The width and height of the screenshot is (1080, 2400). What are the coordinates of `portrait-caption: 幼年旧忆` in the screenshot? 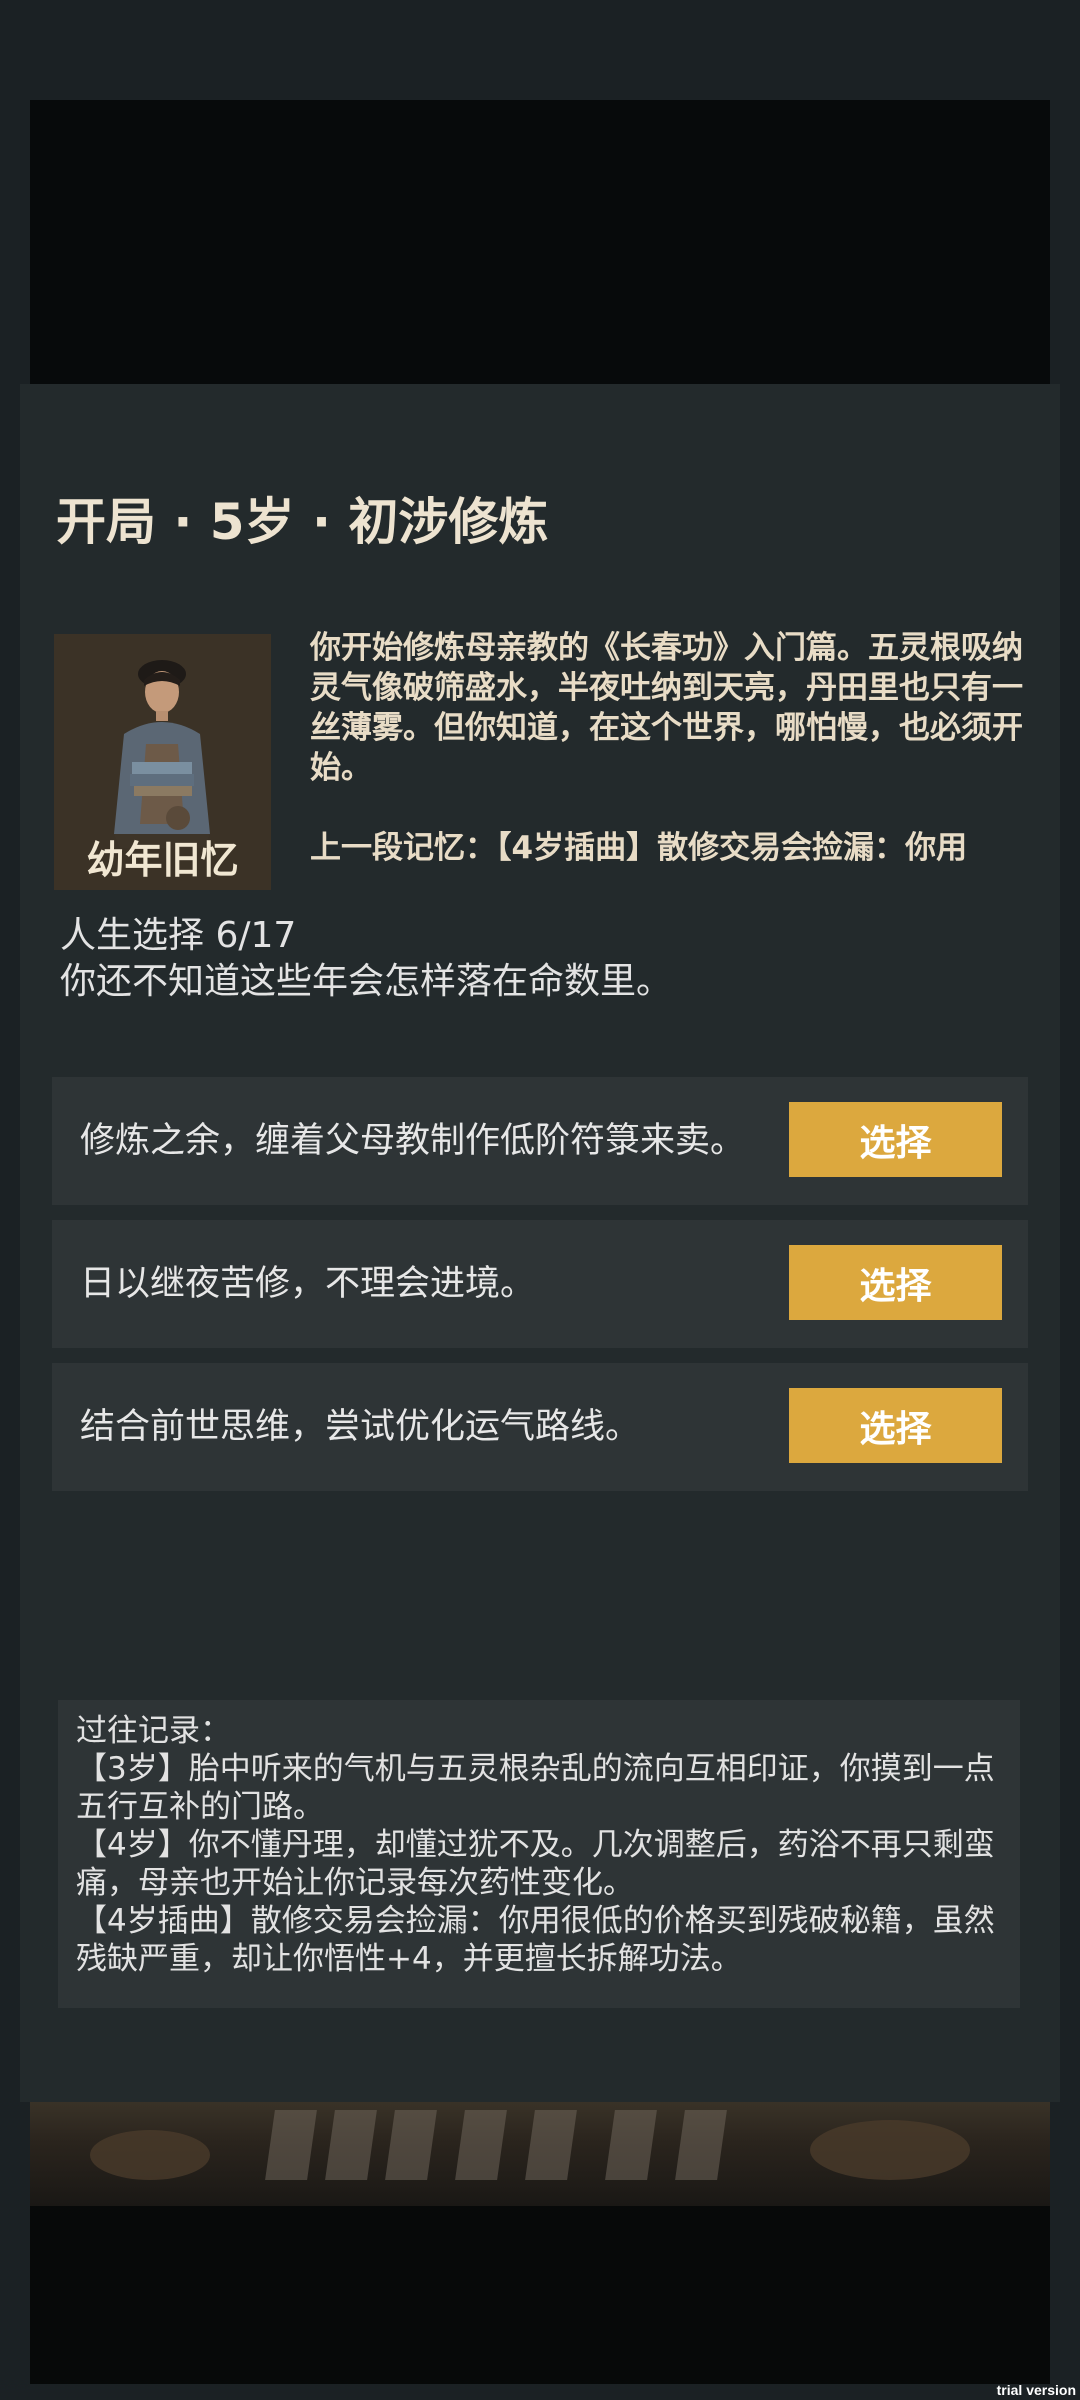 It's located at (162, 860).